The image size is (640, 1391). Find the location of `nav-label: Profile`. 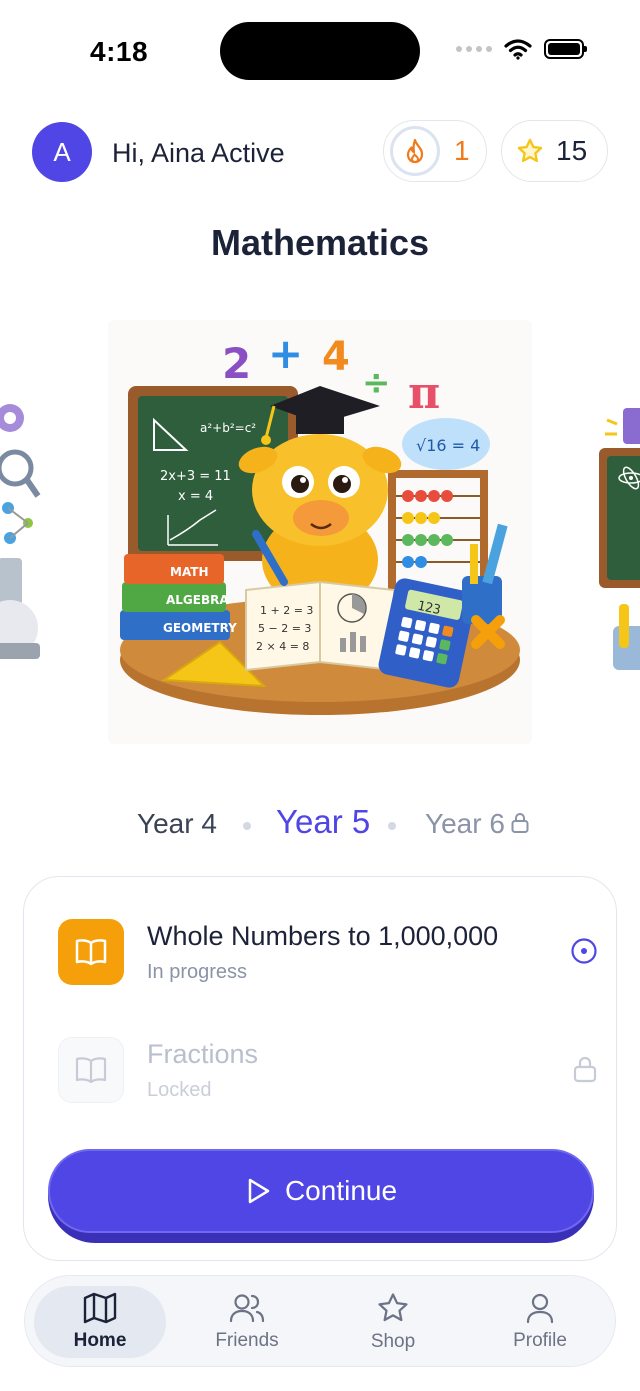

nav-label: Profile is located at coordinates (540, 1340).